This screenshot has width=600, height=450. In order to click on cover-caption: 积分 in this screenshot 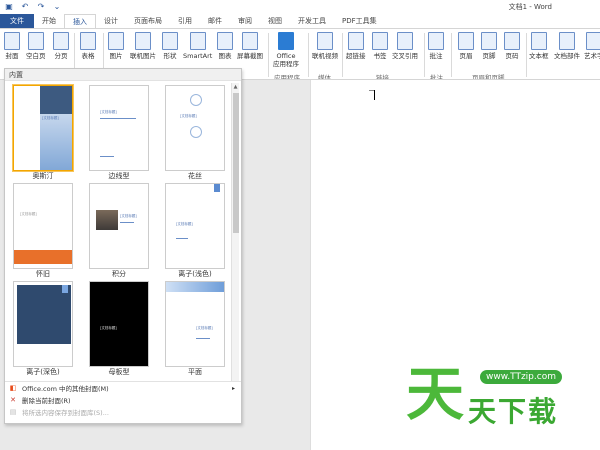, I will do `click(119, 274)`.